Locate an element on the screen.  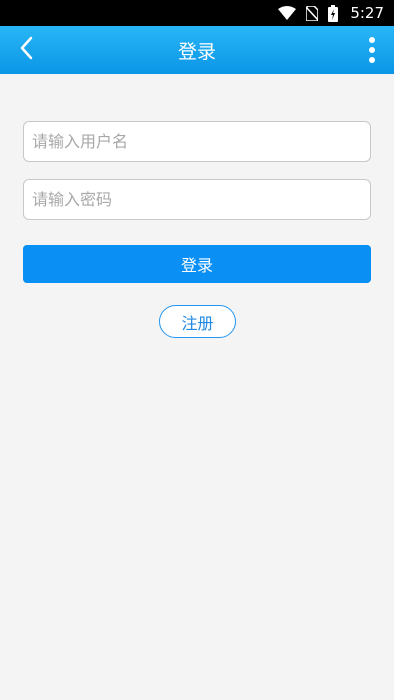
register-button: 注册 is located at coordinates (197, 321).